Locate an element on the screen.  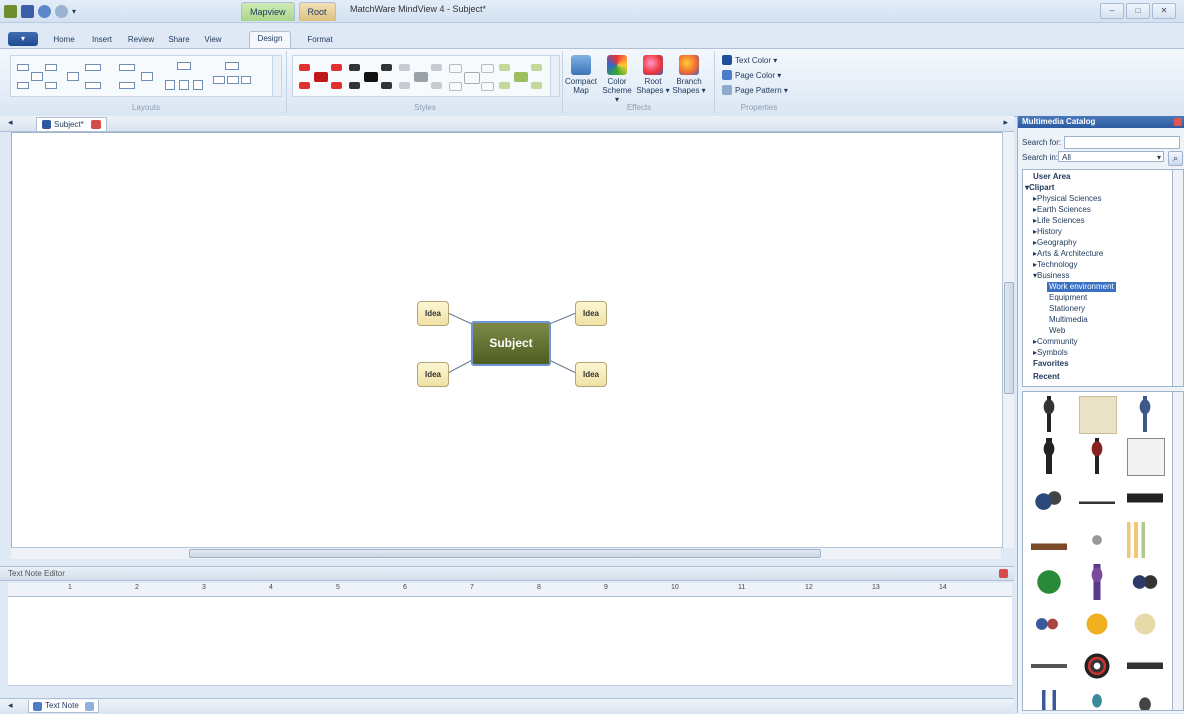
tab-home: Home is located at coordinates (64, 40).